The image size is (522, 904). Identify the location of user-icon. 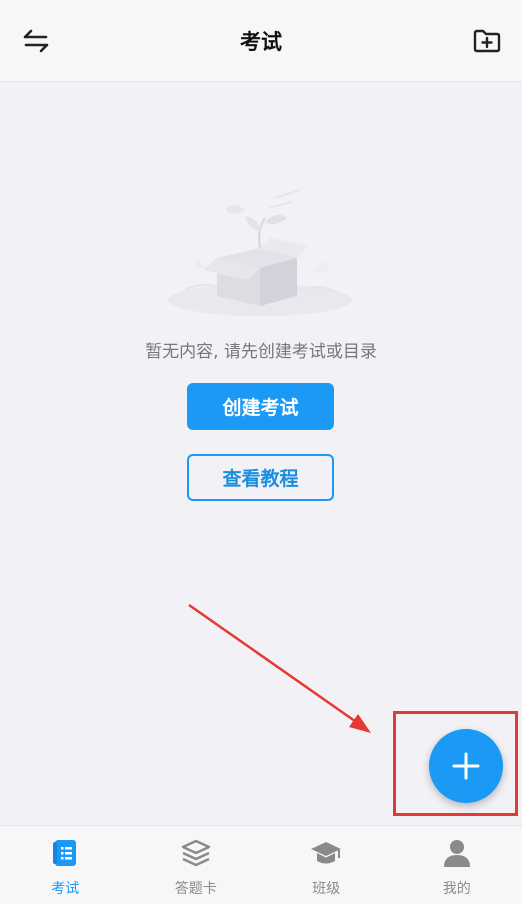
(456, 853).